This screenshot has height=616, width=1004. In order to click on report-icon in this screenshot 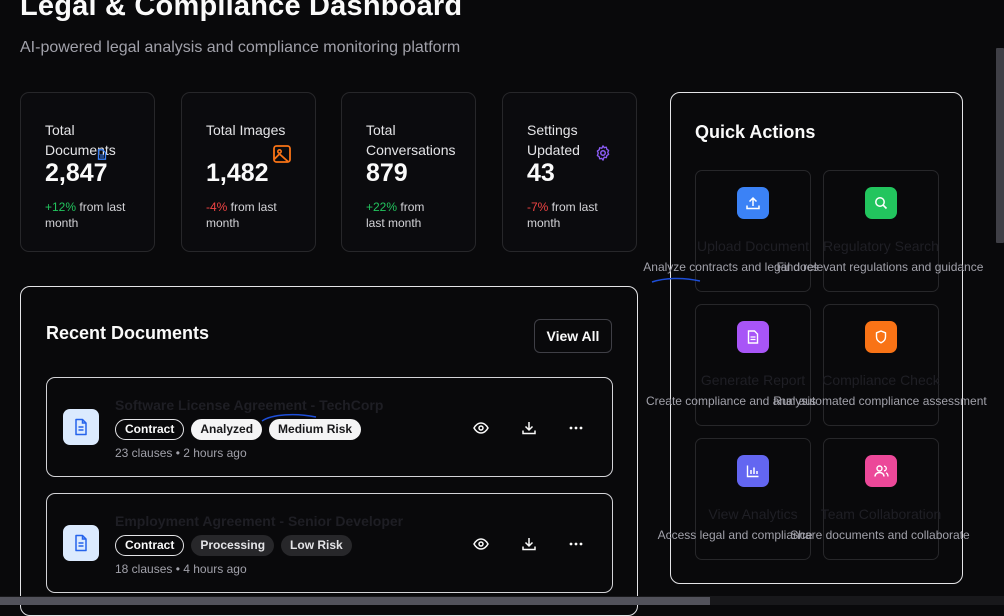, I will do `click(753, 337)`.